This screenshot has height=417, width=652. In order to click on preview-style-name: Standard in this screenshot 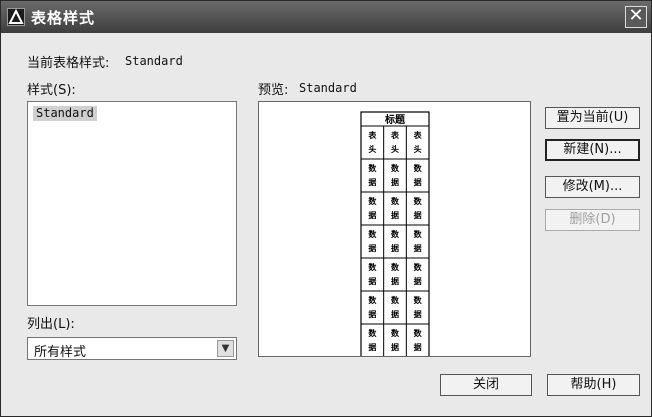, I will do `click(328, 88)`.